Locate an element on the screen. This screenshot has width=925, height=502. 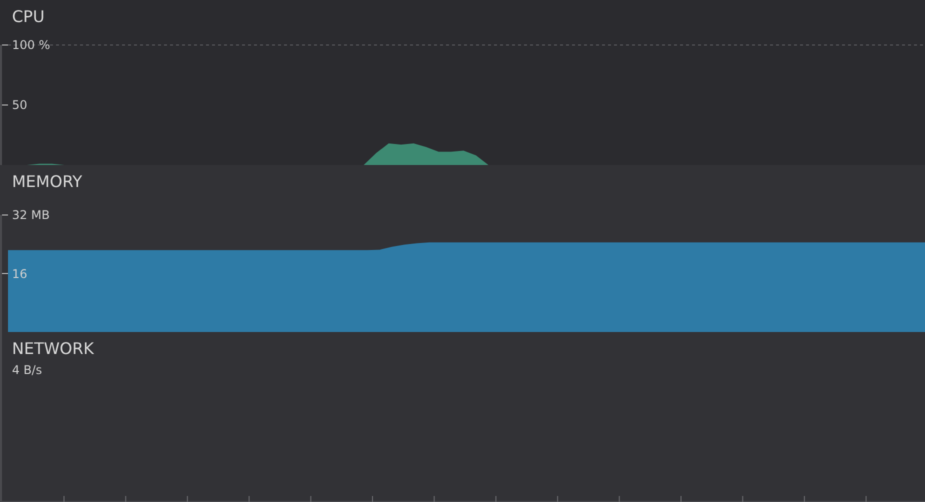
tick-label: 32 MB is located at coordinates (31, 215).